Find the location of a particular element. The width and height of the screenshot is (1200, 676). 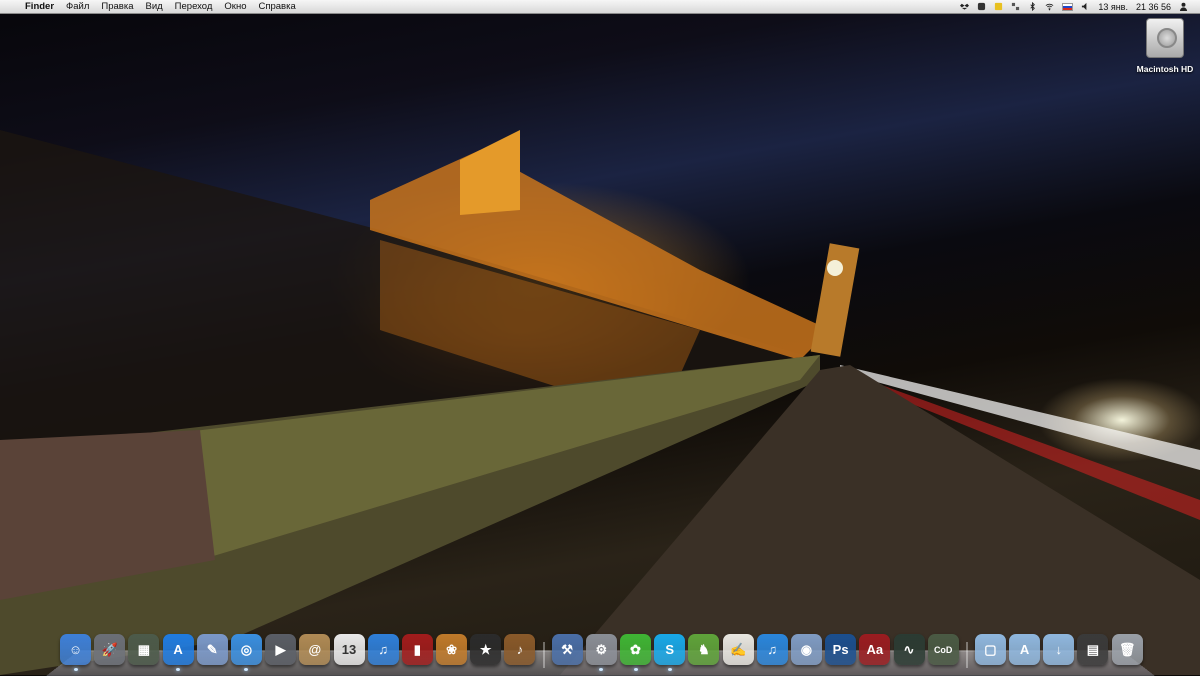

dock-item-launchpad: 🚀 is located at coordinates (110, 649).